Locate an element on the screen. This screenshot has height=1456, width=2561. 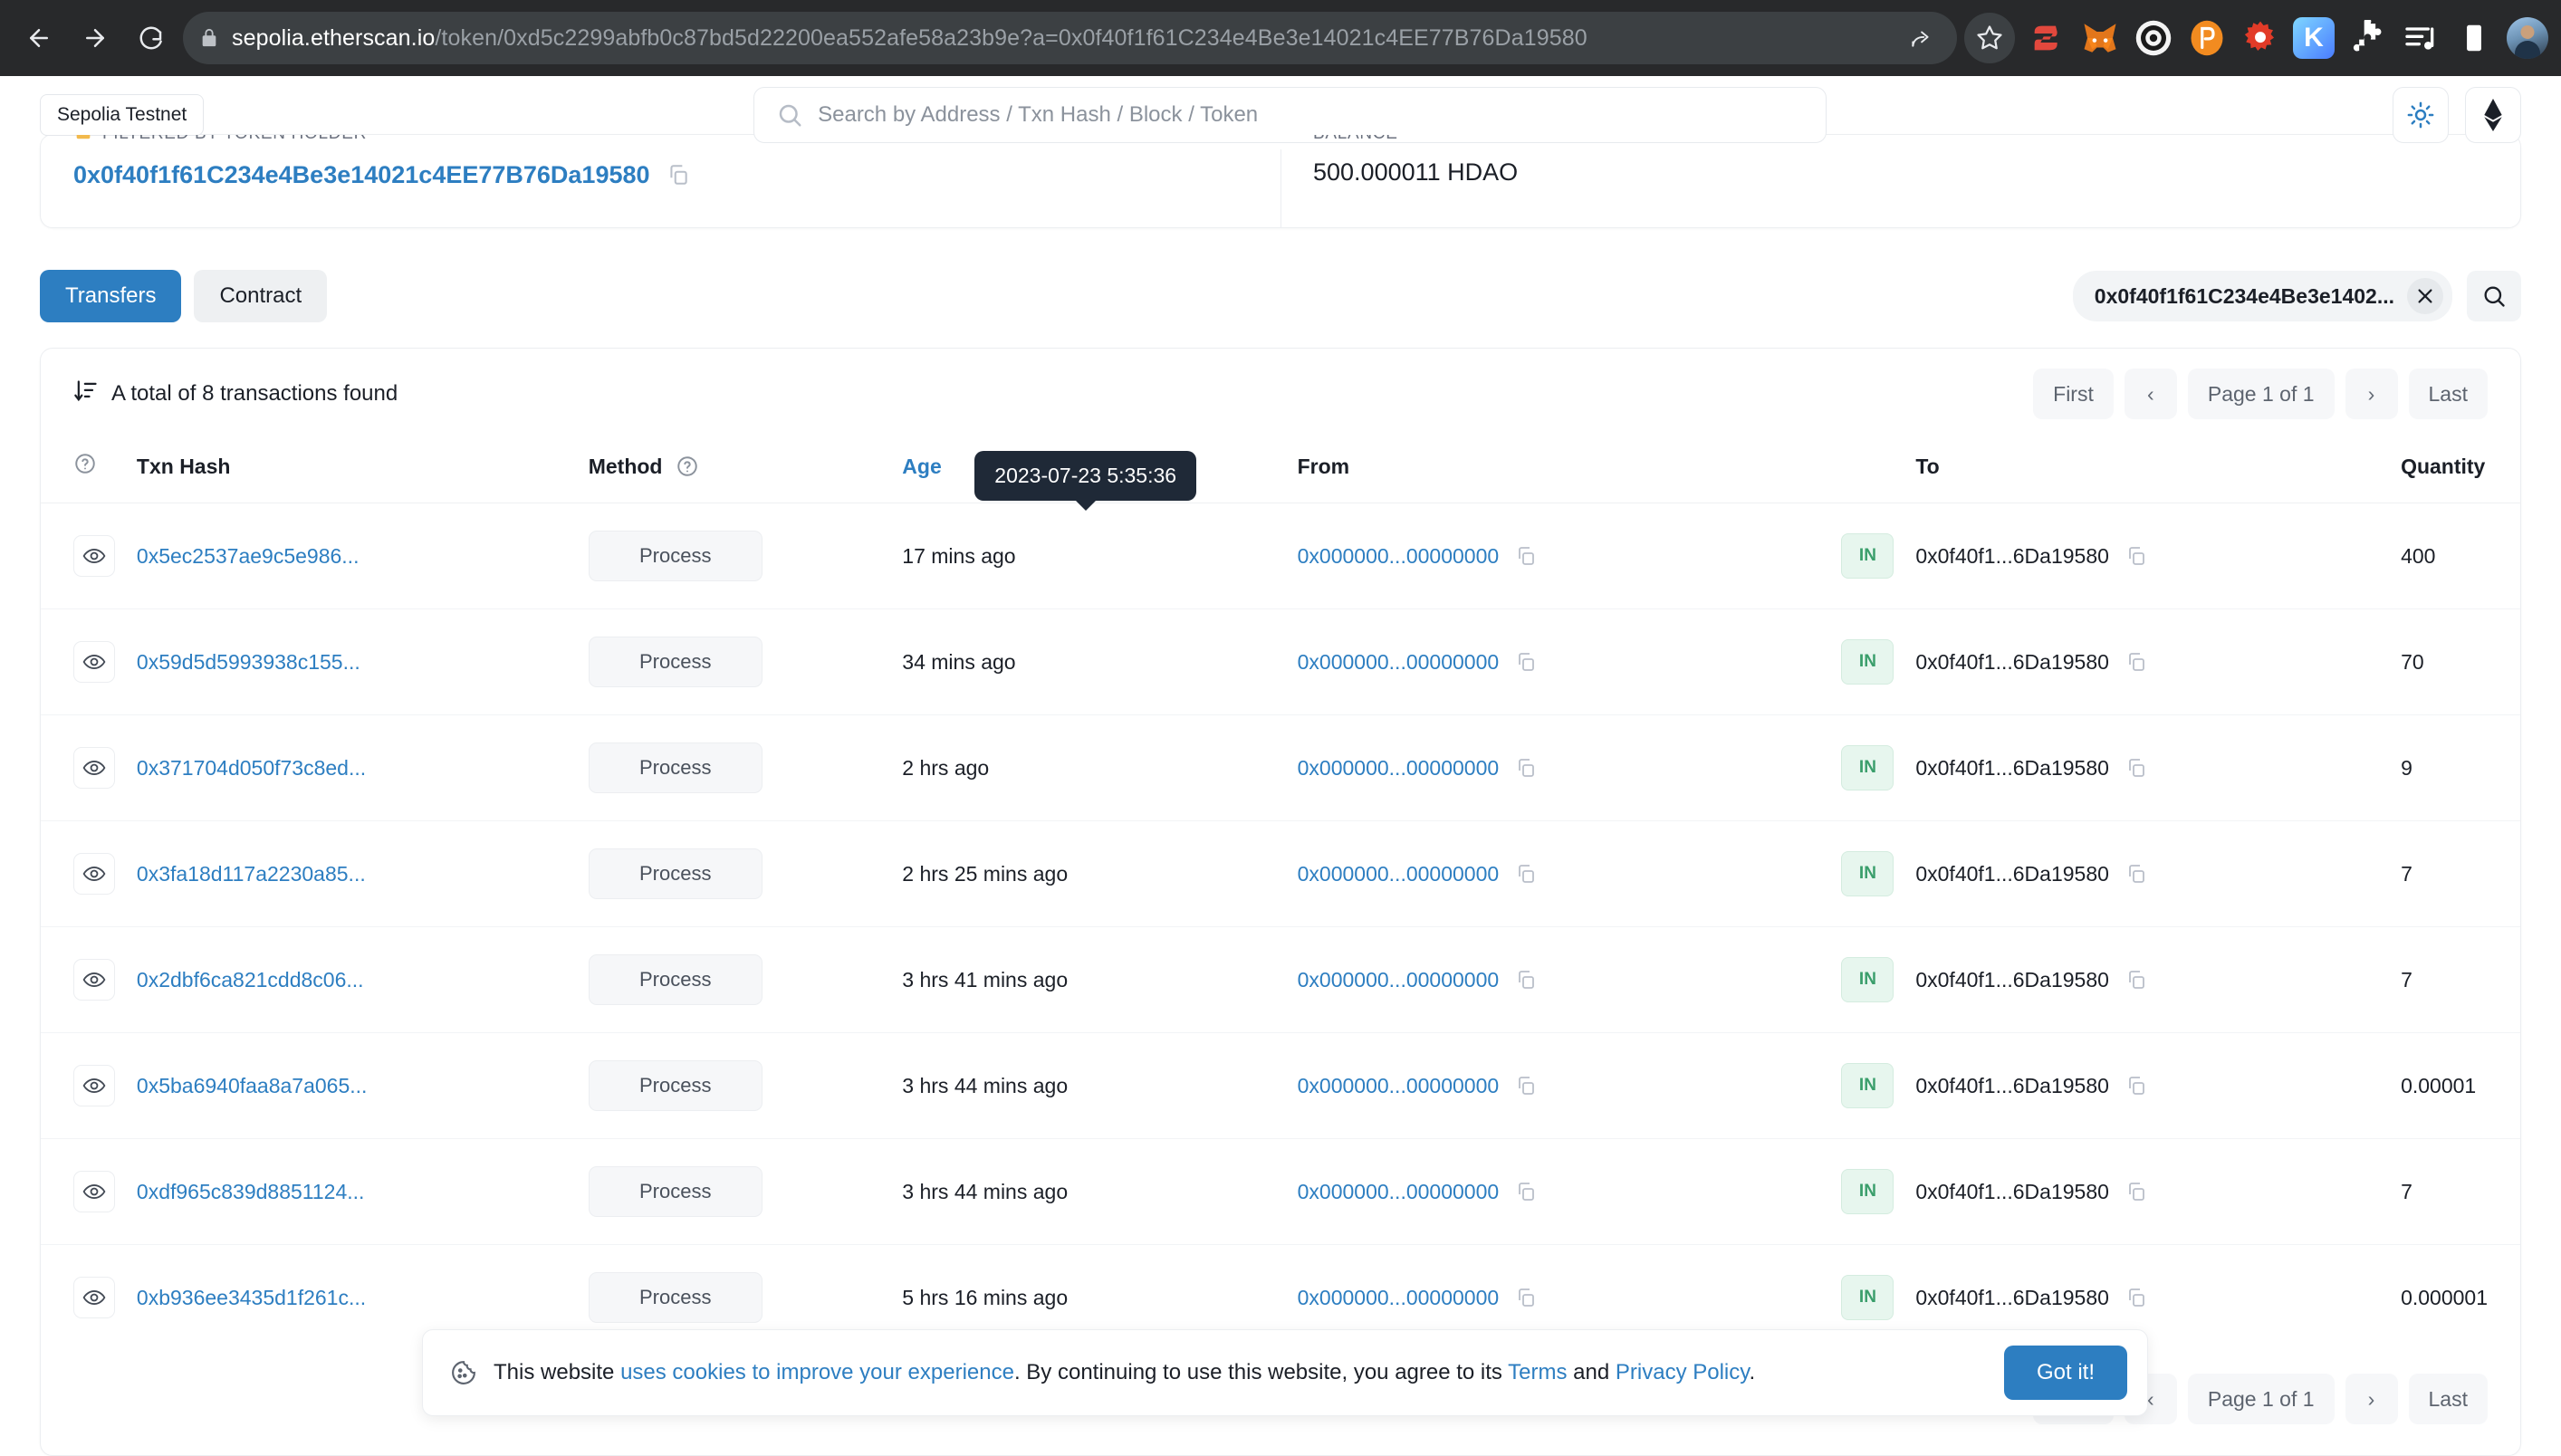
share-icon is located at coordinates (1921, 38).